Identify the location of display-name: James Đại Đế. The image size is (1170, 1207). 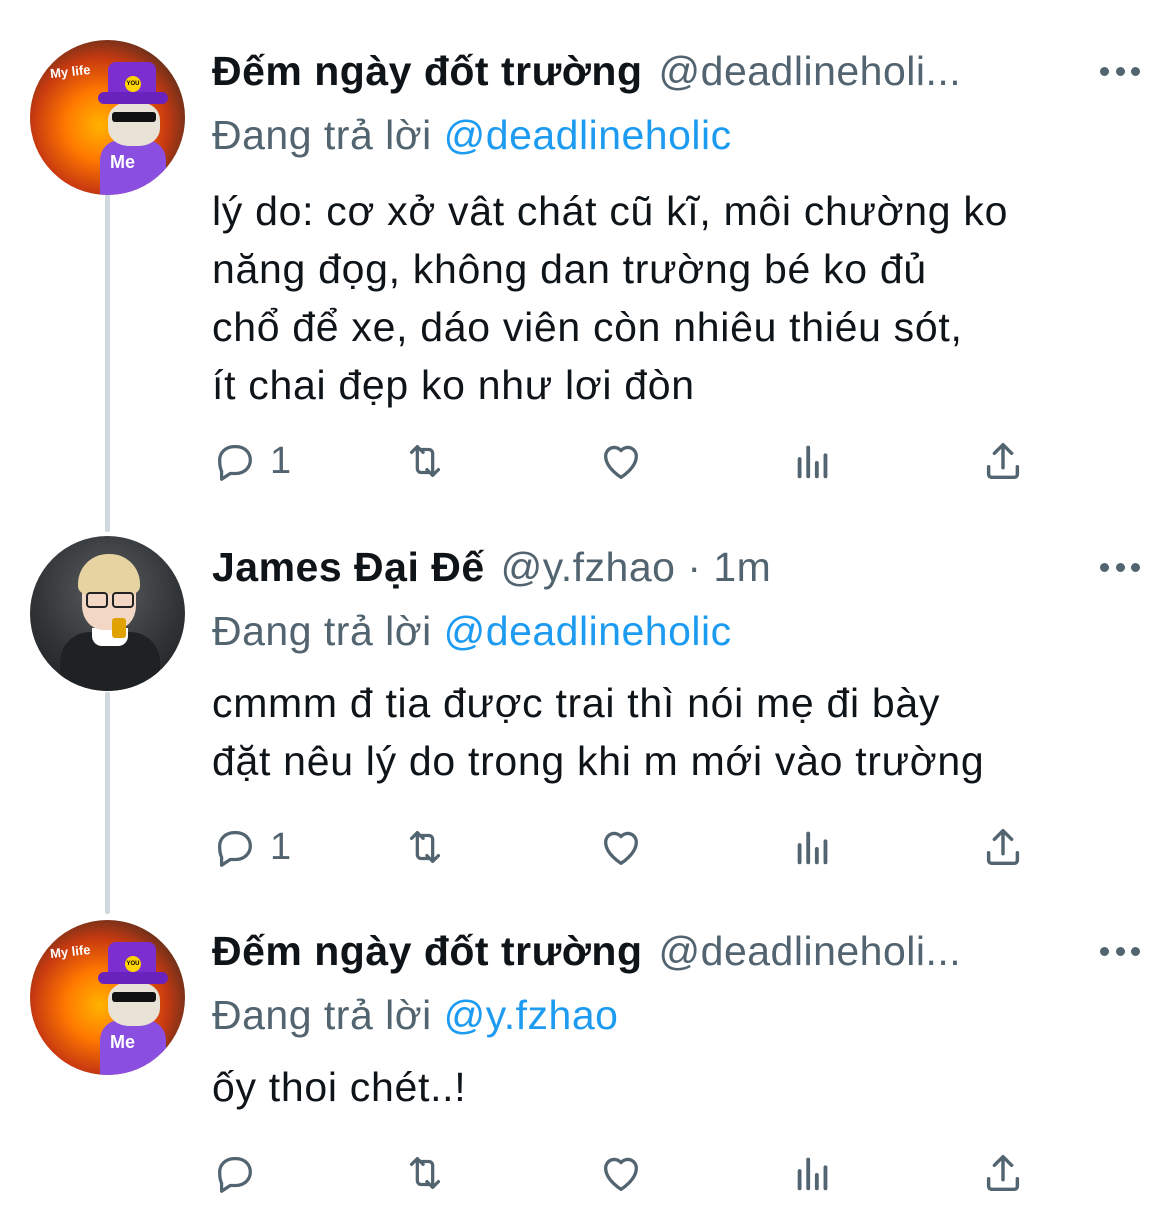
(348, 567).